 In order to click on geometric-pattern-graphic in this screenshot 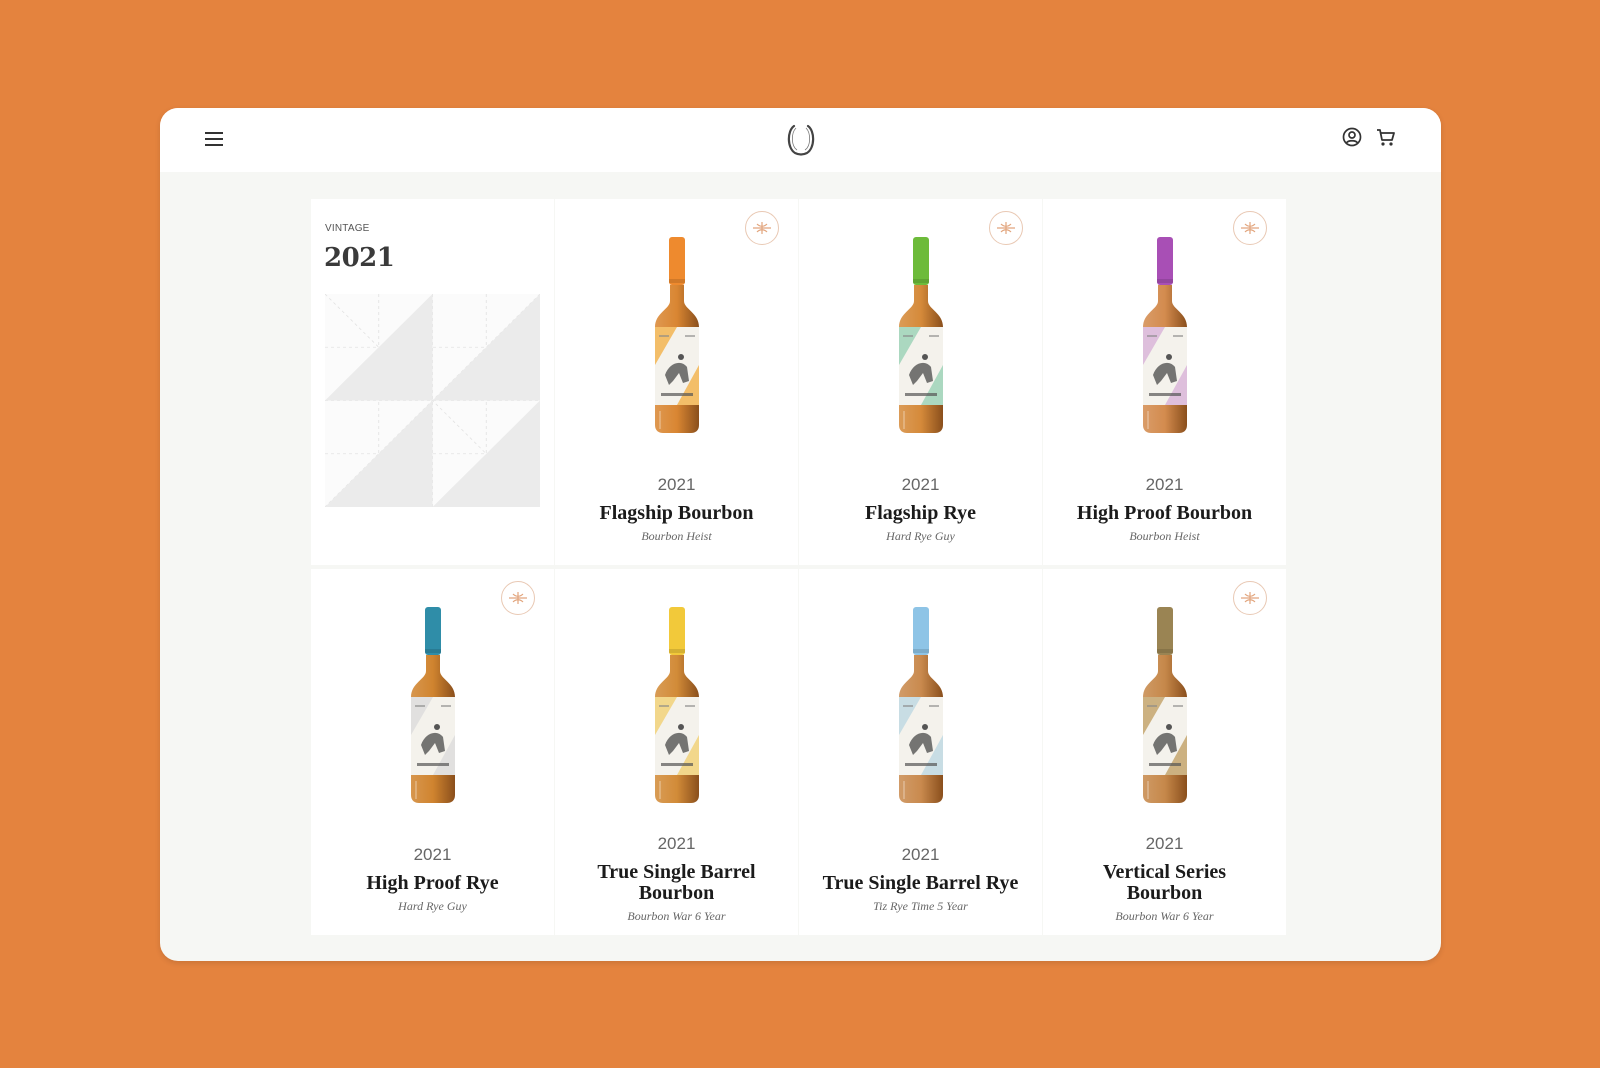, I will do `click(432, 400)`.